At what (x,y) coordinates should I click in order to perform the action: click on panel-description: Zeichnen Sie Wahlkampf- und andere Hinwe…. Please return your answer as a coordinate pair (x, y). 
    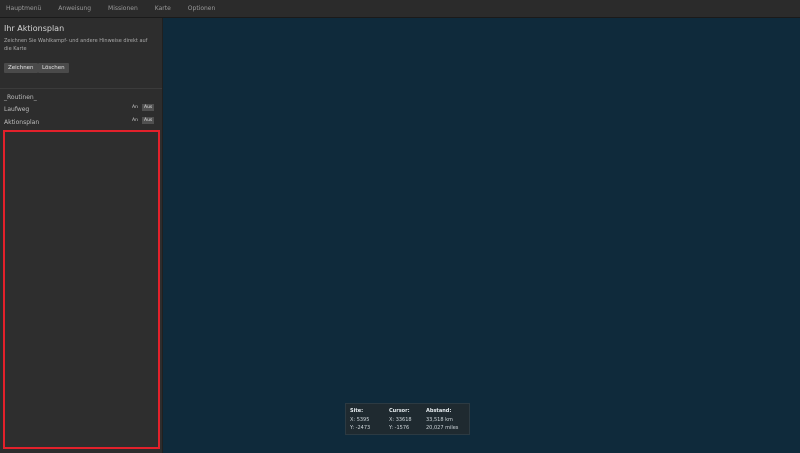
    Looking at the image, I should click on (76, 45).